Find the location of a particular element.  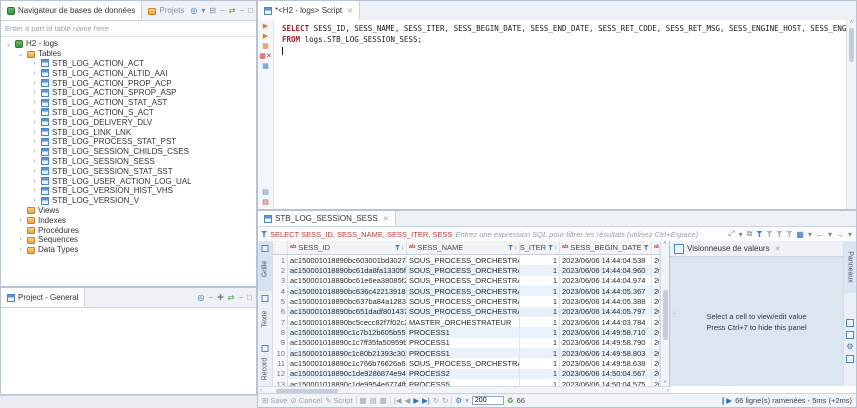

cell-sess-id: ac150001018890bc651dadf801437ebf is located at coordinates (347, 312).